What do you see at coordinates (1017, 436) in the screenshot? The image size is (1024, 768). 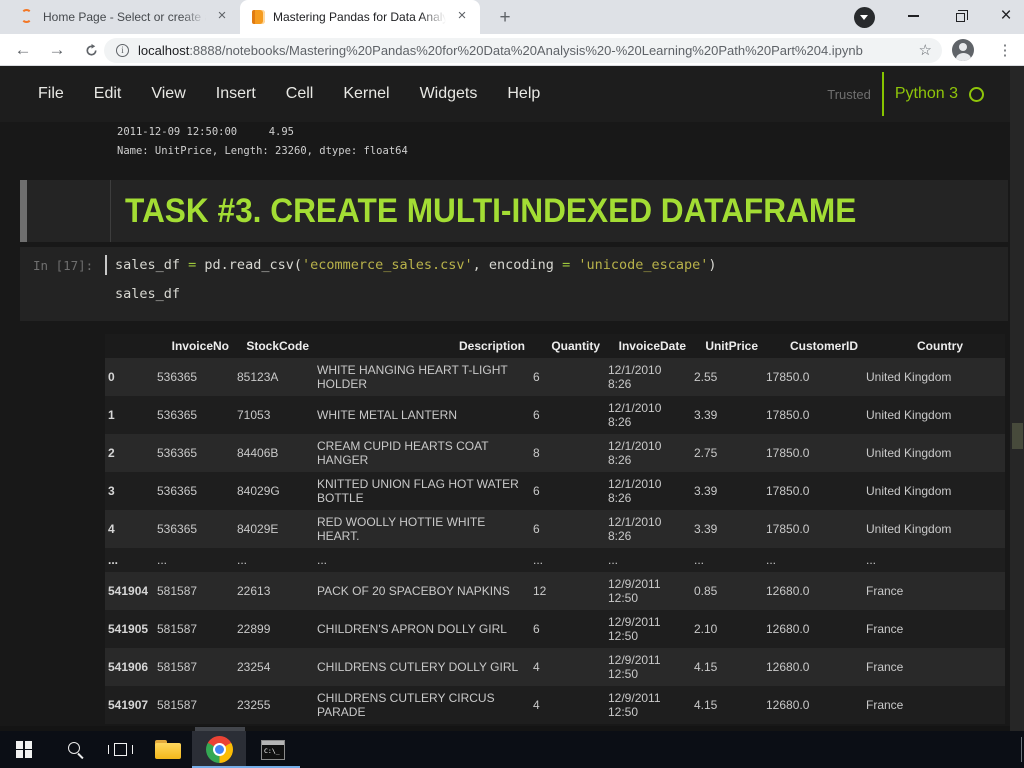 I see `vertical-scrollbar-thumb` at bounding box center [1017, 436].